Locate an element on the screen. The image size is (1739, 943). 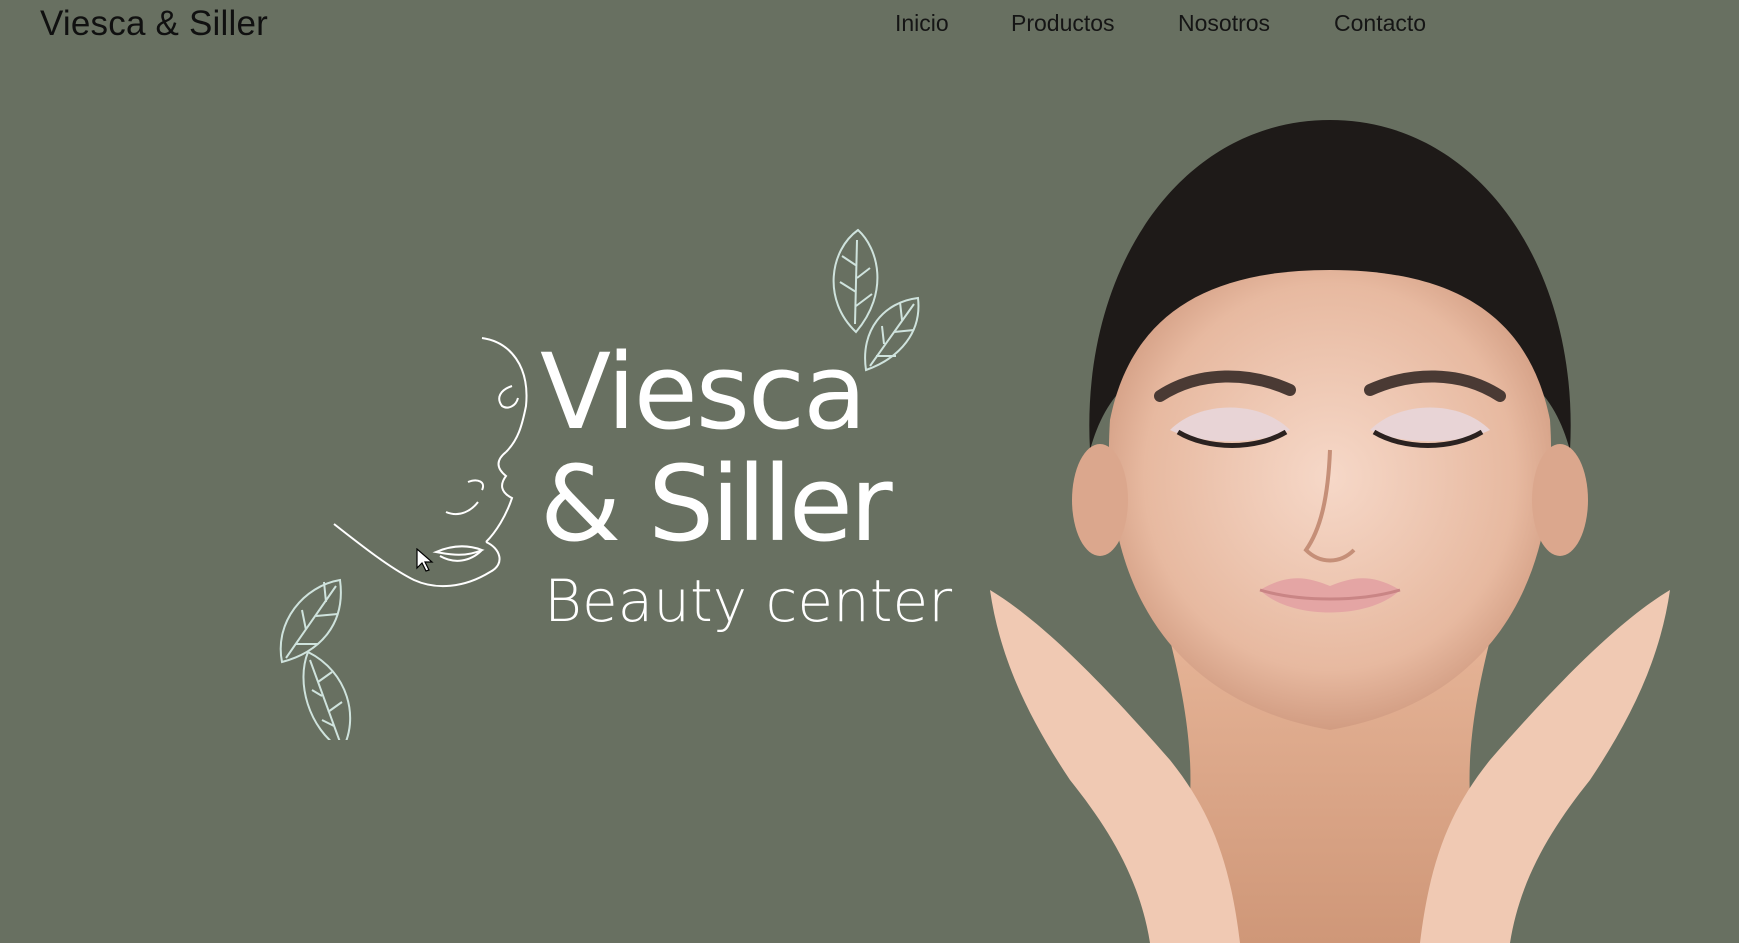
nav-link-contacto: Contacto is located at coordinates (1380, 23).